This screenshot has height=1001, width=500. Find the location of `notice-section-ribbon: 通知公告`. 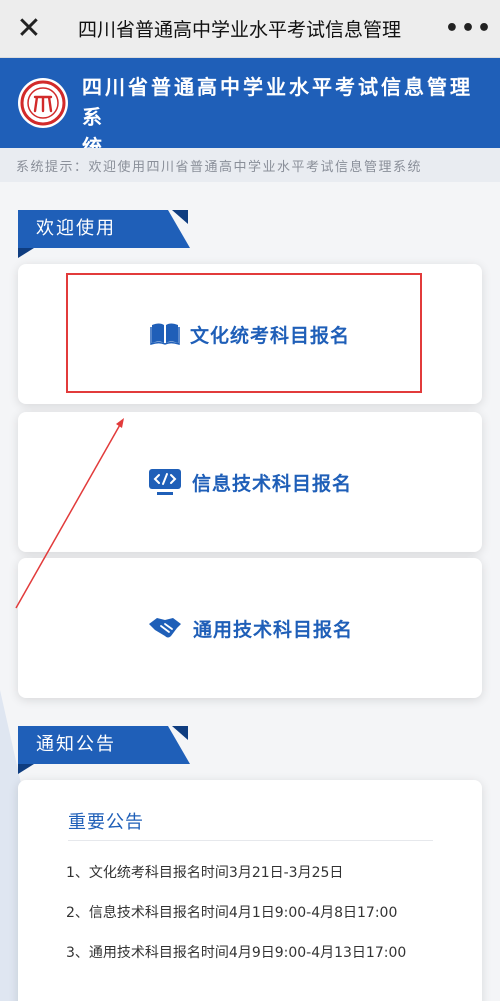

notice-section-ribbon: 通知公告 is located at coordinates (104, 750).